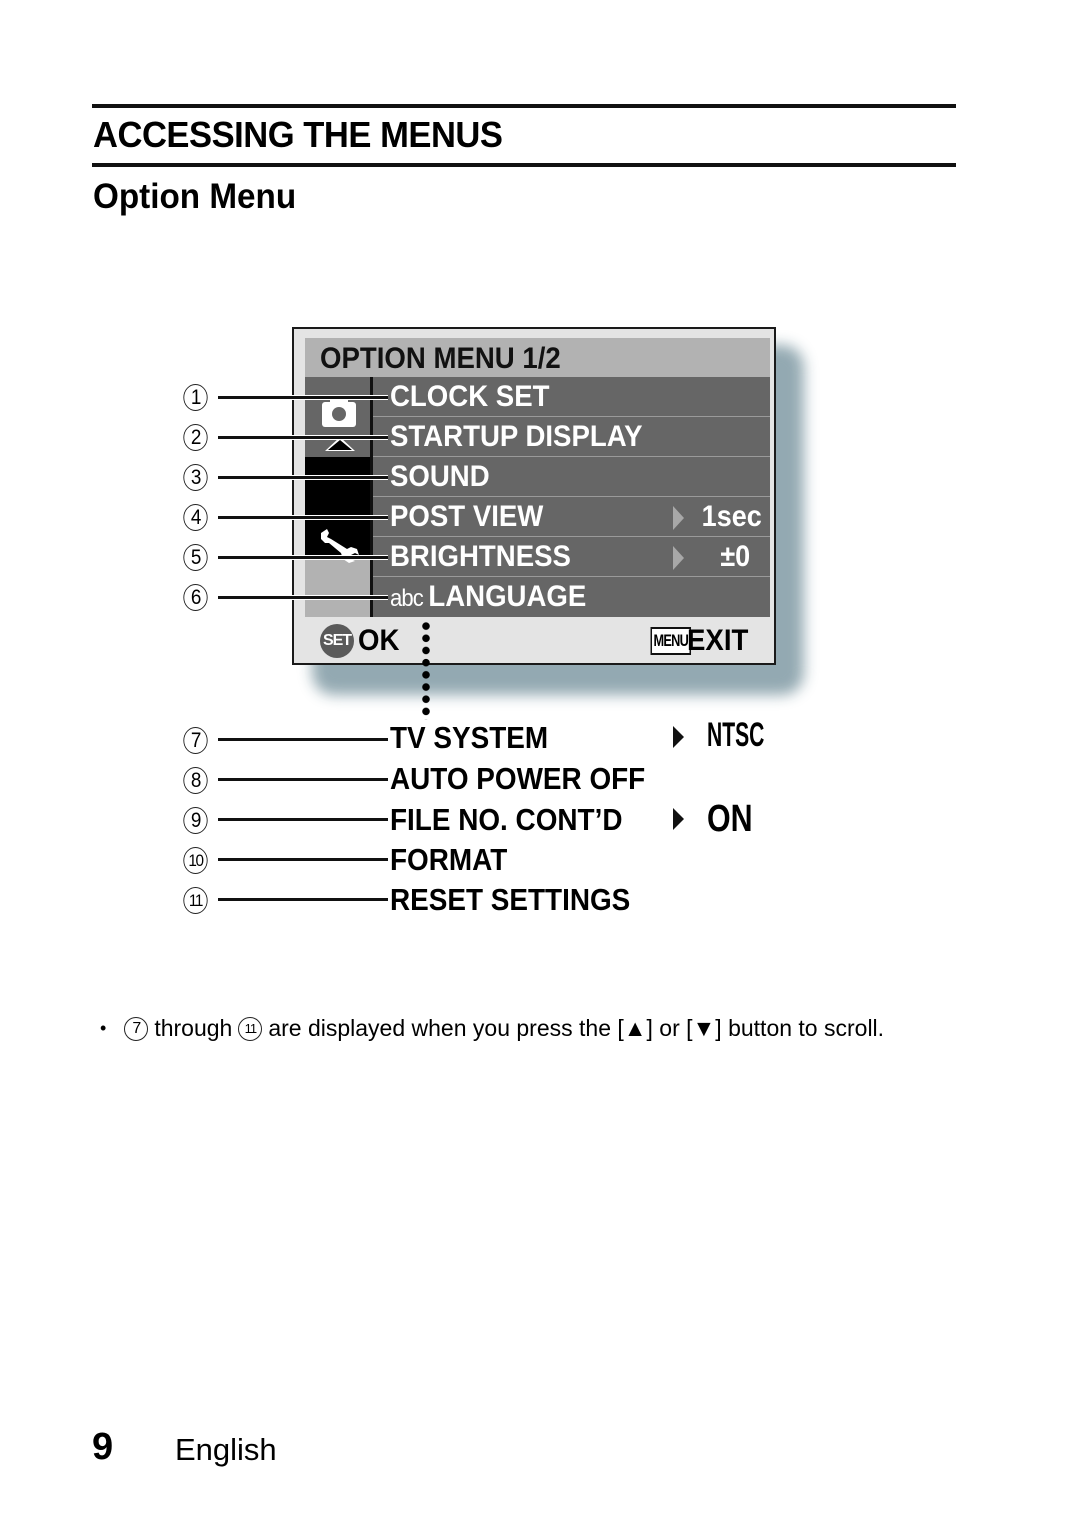 The height and width of the screenshot is (1521, 1080). What do you see at coordinates (195, 780) in the screenshot?
I see `callout-number: 8` at bounding box center [195, 780].